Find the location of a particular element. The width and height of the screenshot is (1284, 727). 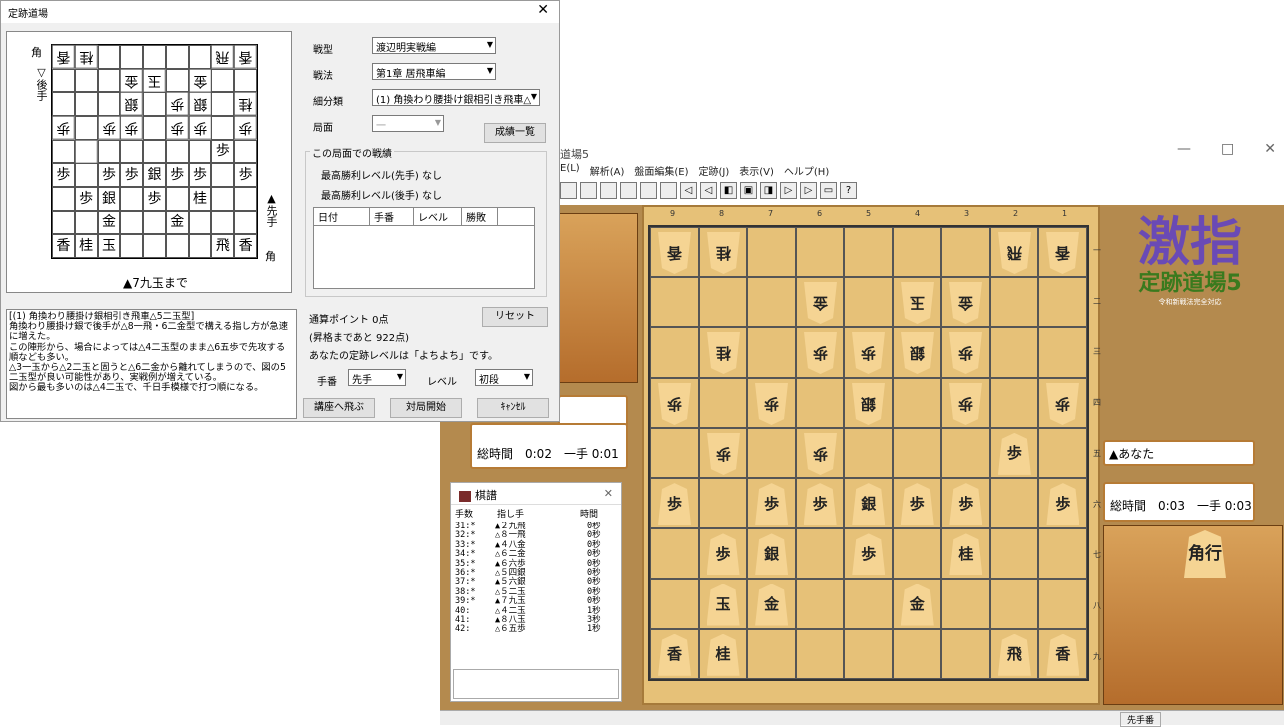

next-icon: ◨ is located at coordinates (768, 190).